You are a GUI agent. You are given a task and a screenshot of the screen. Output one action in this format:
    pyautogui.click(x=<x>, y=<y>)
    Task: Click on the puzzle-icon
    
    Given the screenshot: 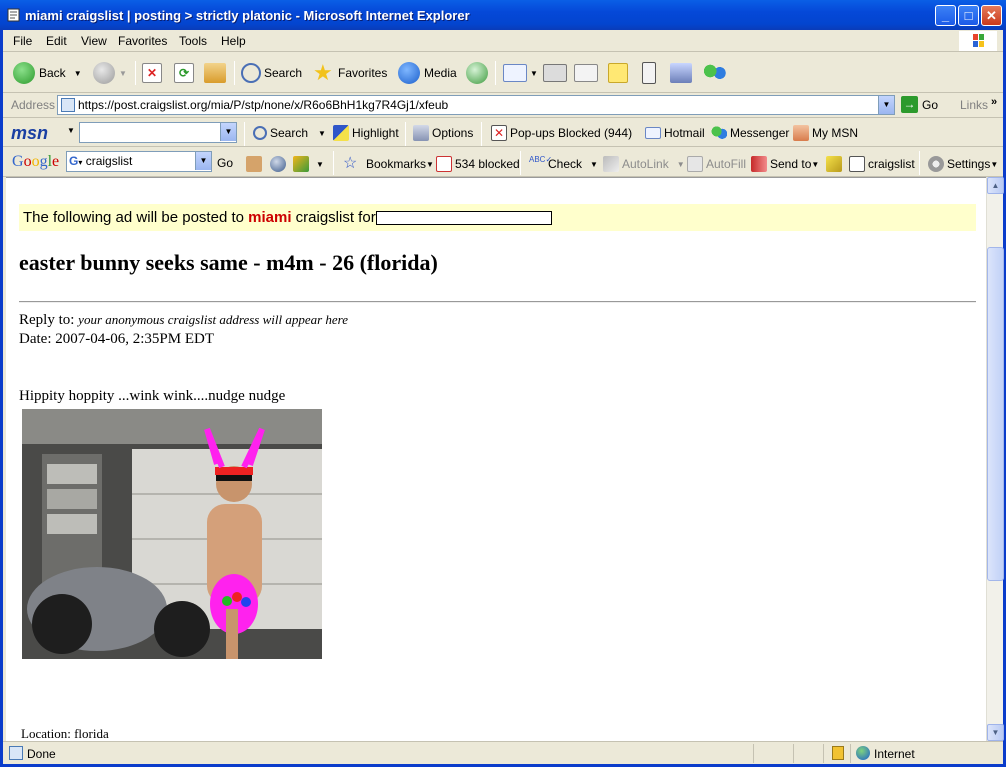 What is the action you would take?
    pyautogui.click(x=301, y=164)
    